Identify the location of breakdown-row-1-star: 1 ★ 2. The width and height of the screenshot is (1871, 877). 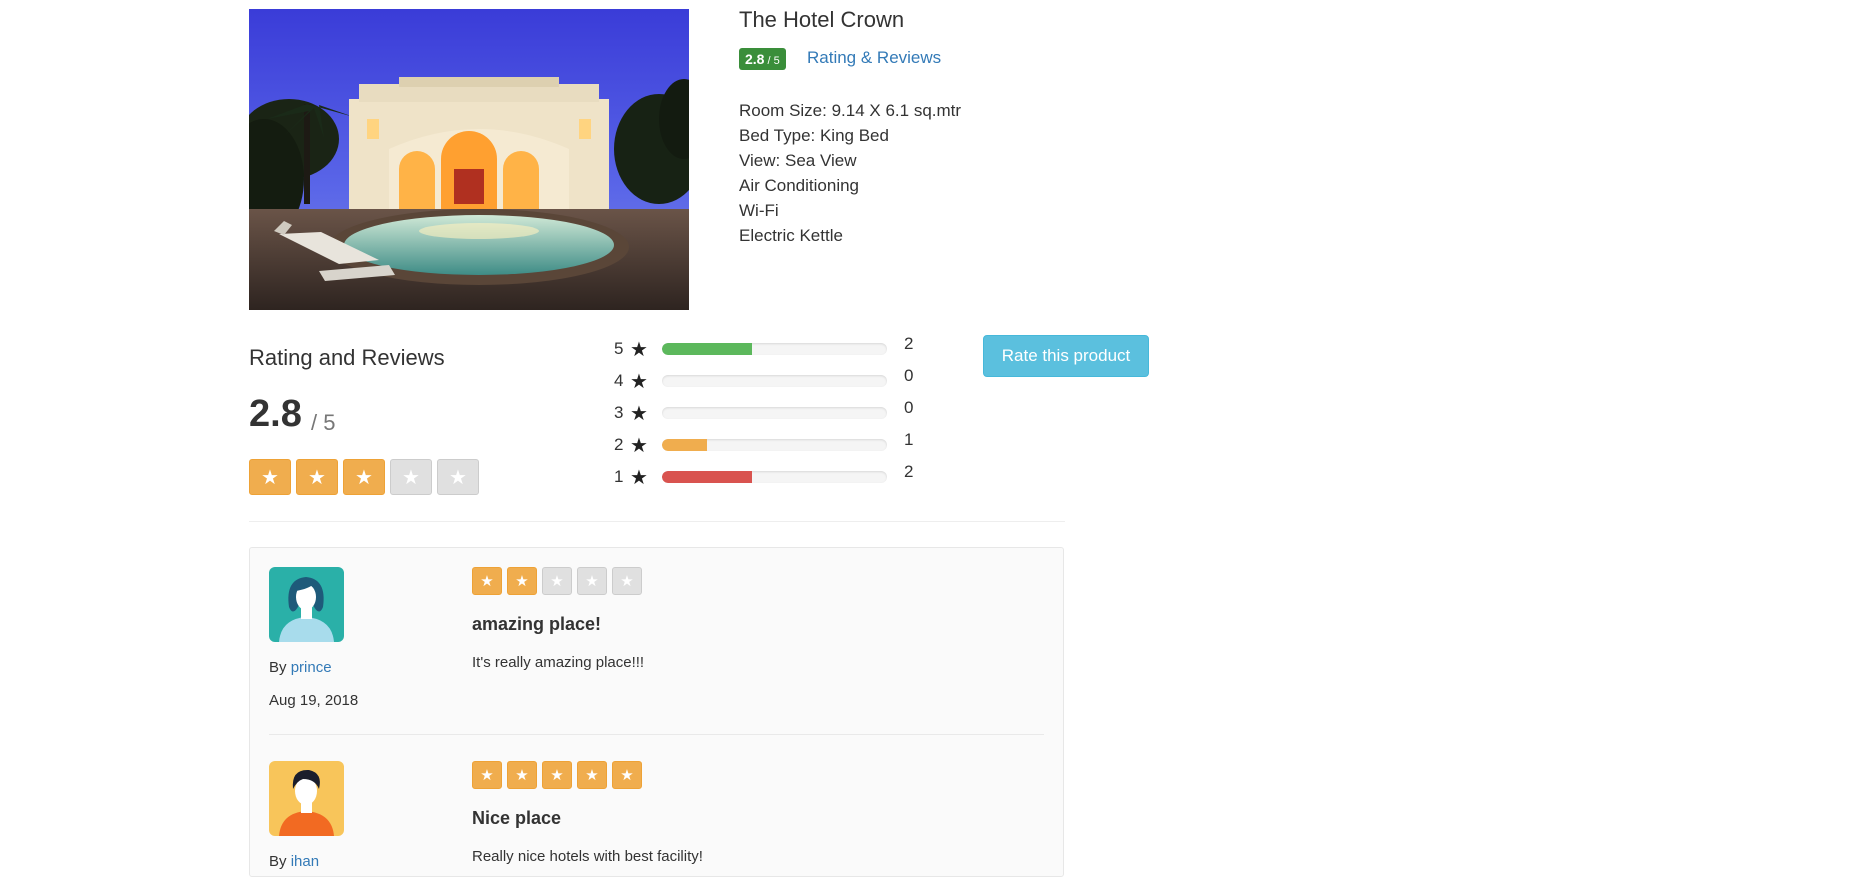
(764, 476).